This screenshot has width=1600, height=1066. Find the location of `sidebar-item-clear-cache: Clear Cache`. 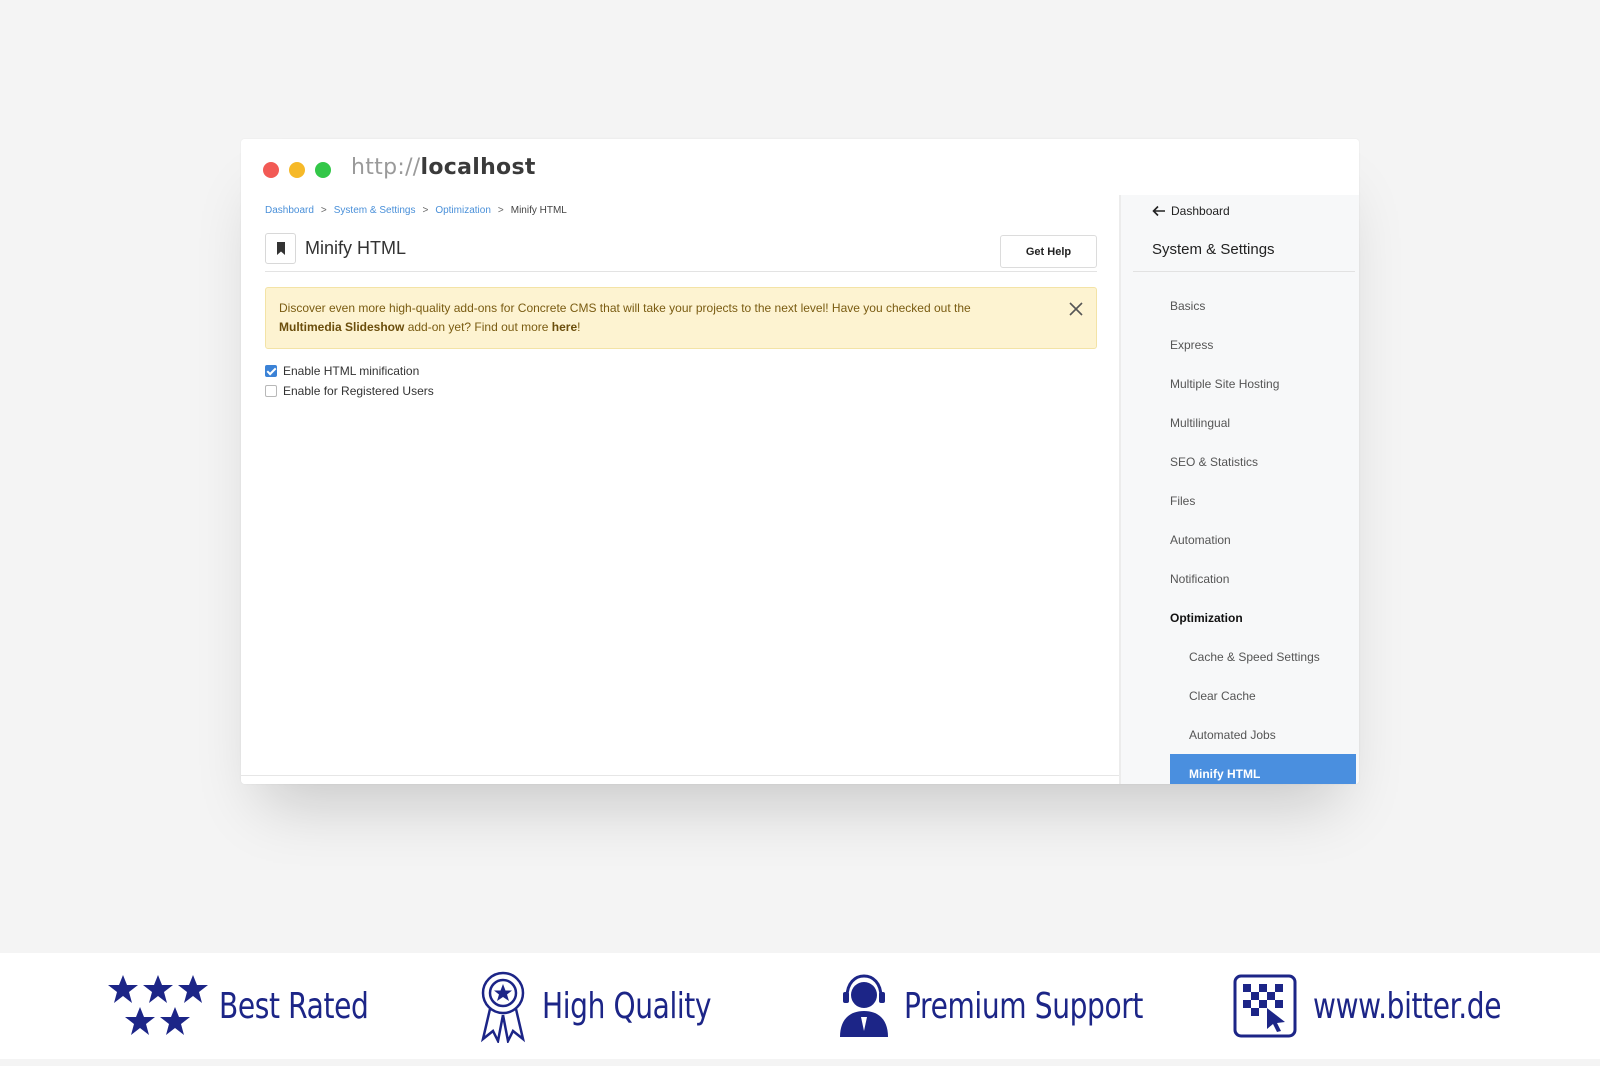

sidebar-item-clear-cache: Clear Cache is located at coordinates (1240, 695).